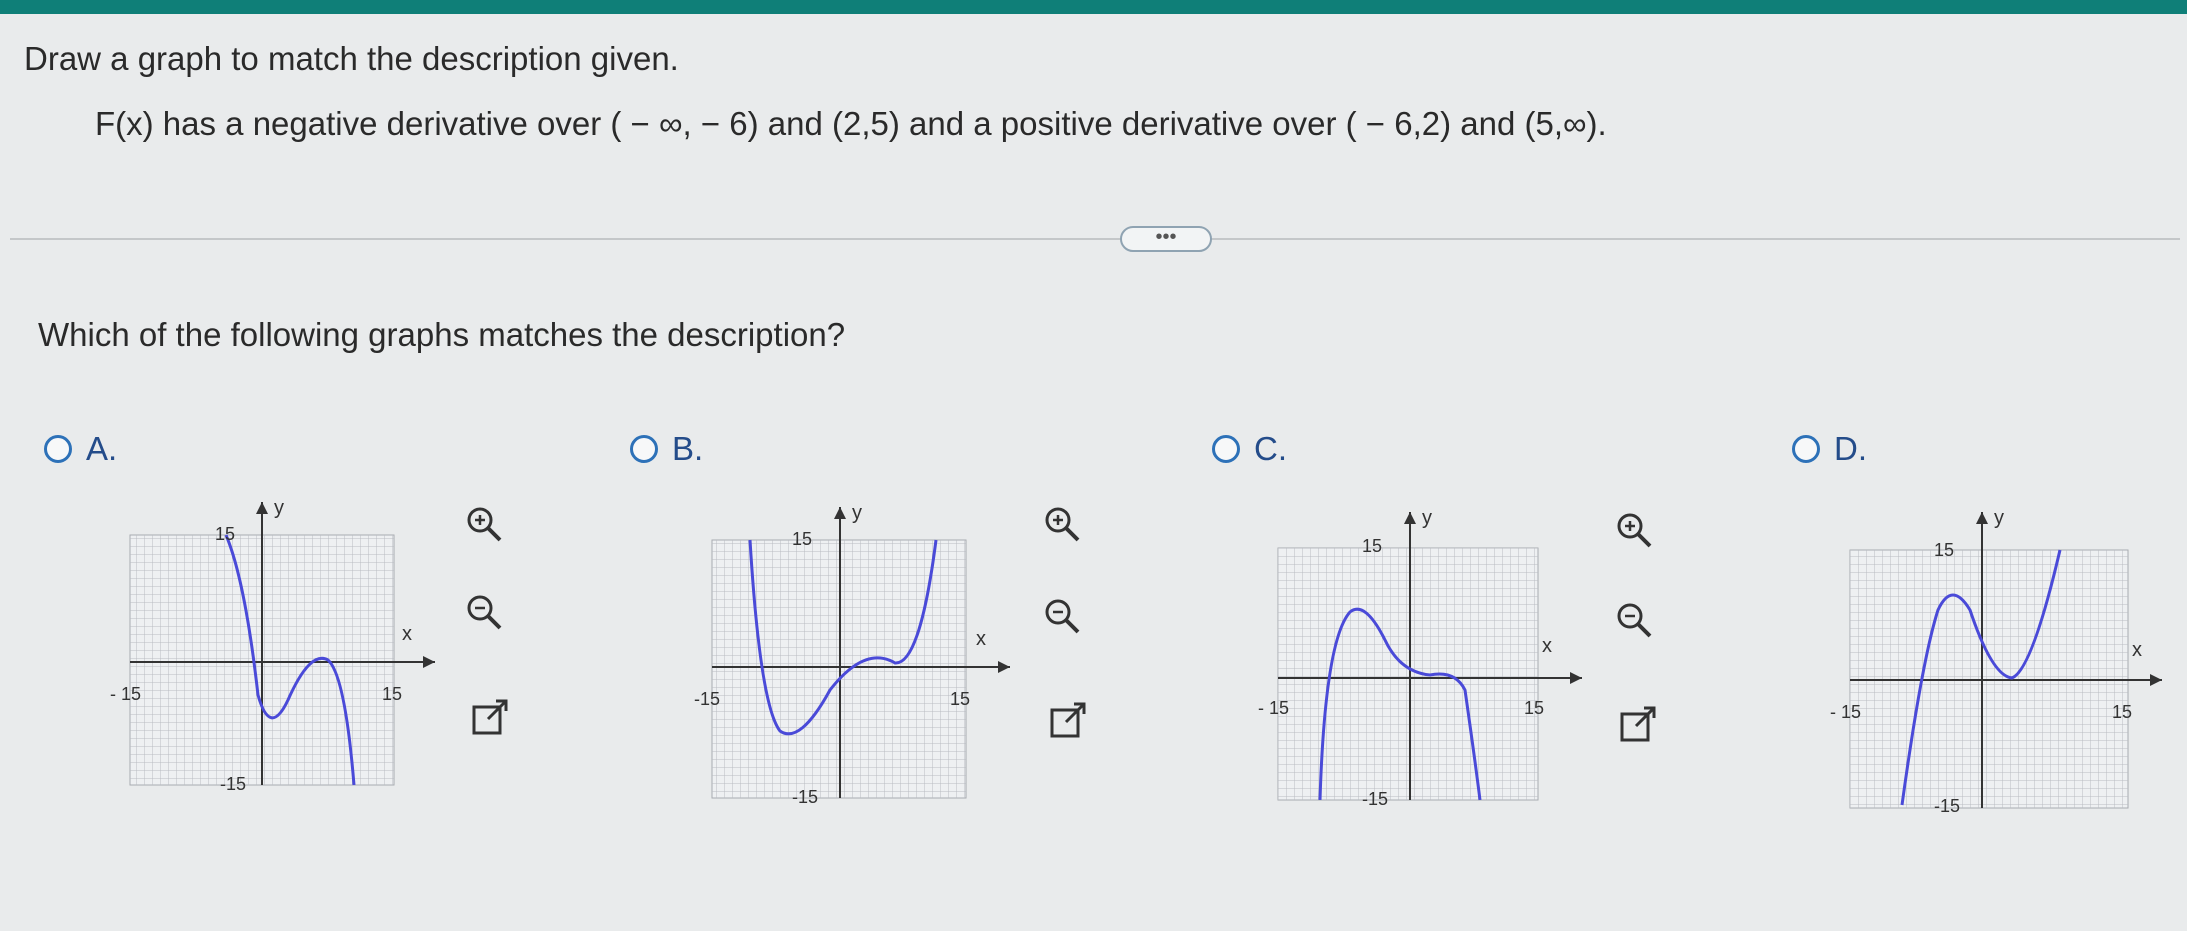  Describe the element at coordinates (225, 534) in the screenshot. I see `graph-a-ymax-label: 15` at that location.